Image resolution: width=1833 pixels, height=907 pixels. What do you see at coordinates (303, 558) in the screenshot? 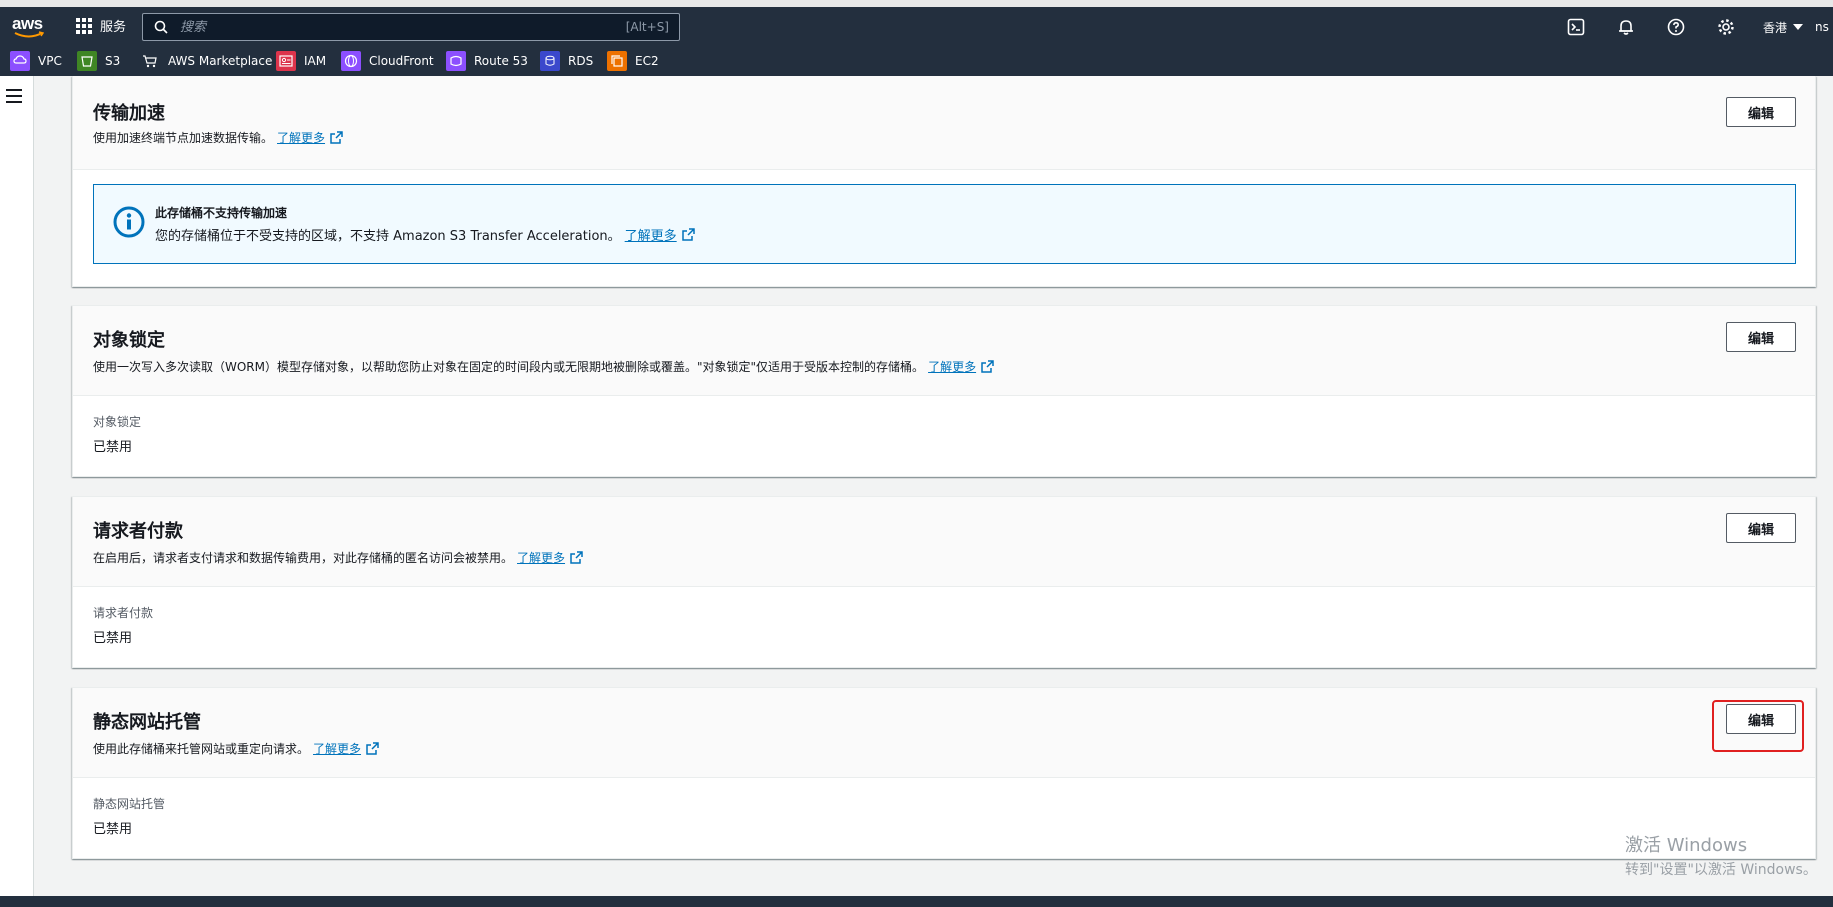
I see `panel-description-text: 在启用后，请求者支付请求和数据传输费用，对此存储桶的匿名访问会被禁用。` at bounding box center [303, 558].